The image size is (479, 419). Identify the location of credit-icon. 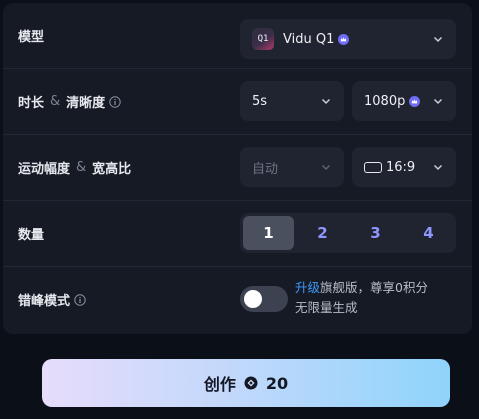
(251, 383).